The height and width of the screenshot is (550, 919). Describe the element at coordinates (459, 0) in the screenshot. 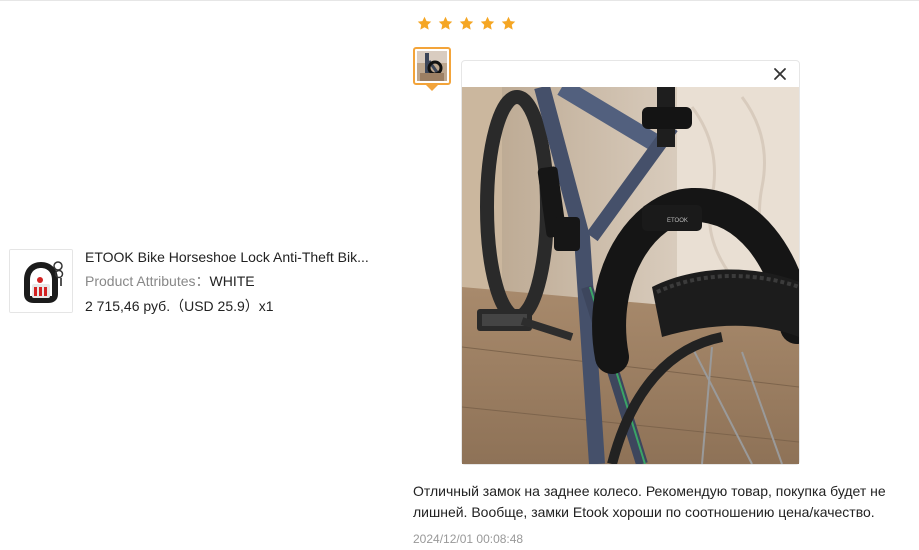

I see `top-divider` at that location.